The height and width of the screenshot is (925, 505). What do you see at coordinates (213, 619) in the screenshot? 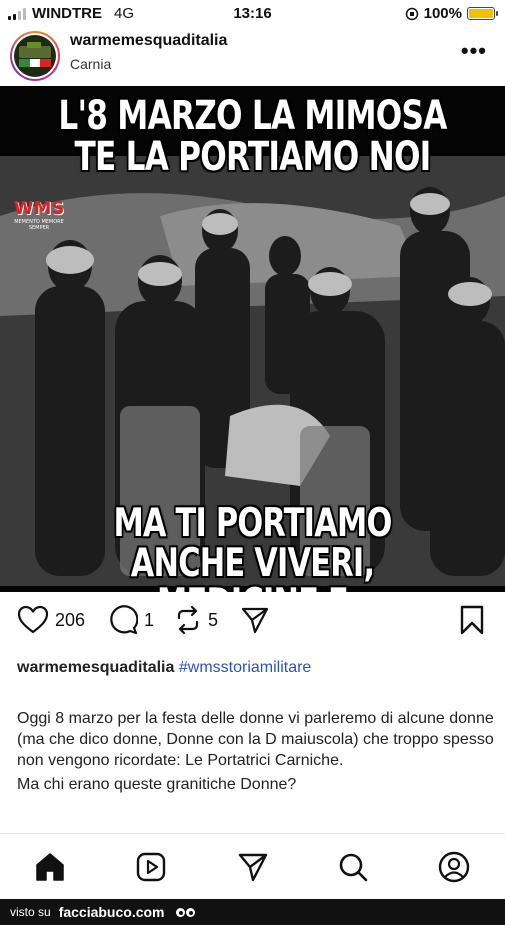
I see `repost-count: 5` at bounding box center [213, 619].